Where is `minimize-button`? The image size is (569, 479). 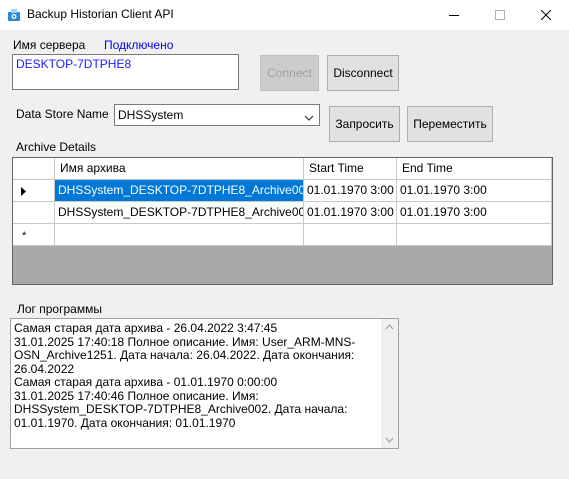 minimize-button is located at coordinates (454, 15).